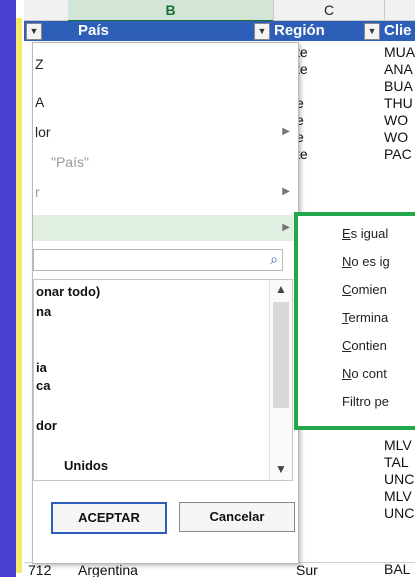 The image size is (415, 577). What do you see at coordinates (370, 261) in the screenshot?
I see `filter-label: o es ig` at bounding box center [370, 261].